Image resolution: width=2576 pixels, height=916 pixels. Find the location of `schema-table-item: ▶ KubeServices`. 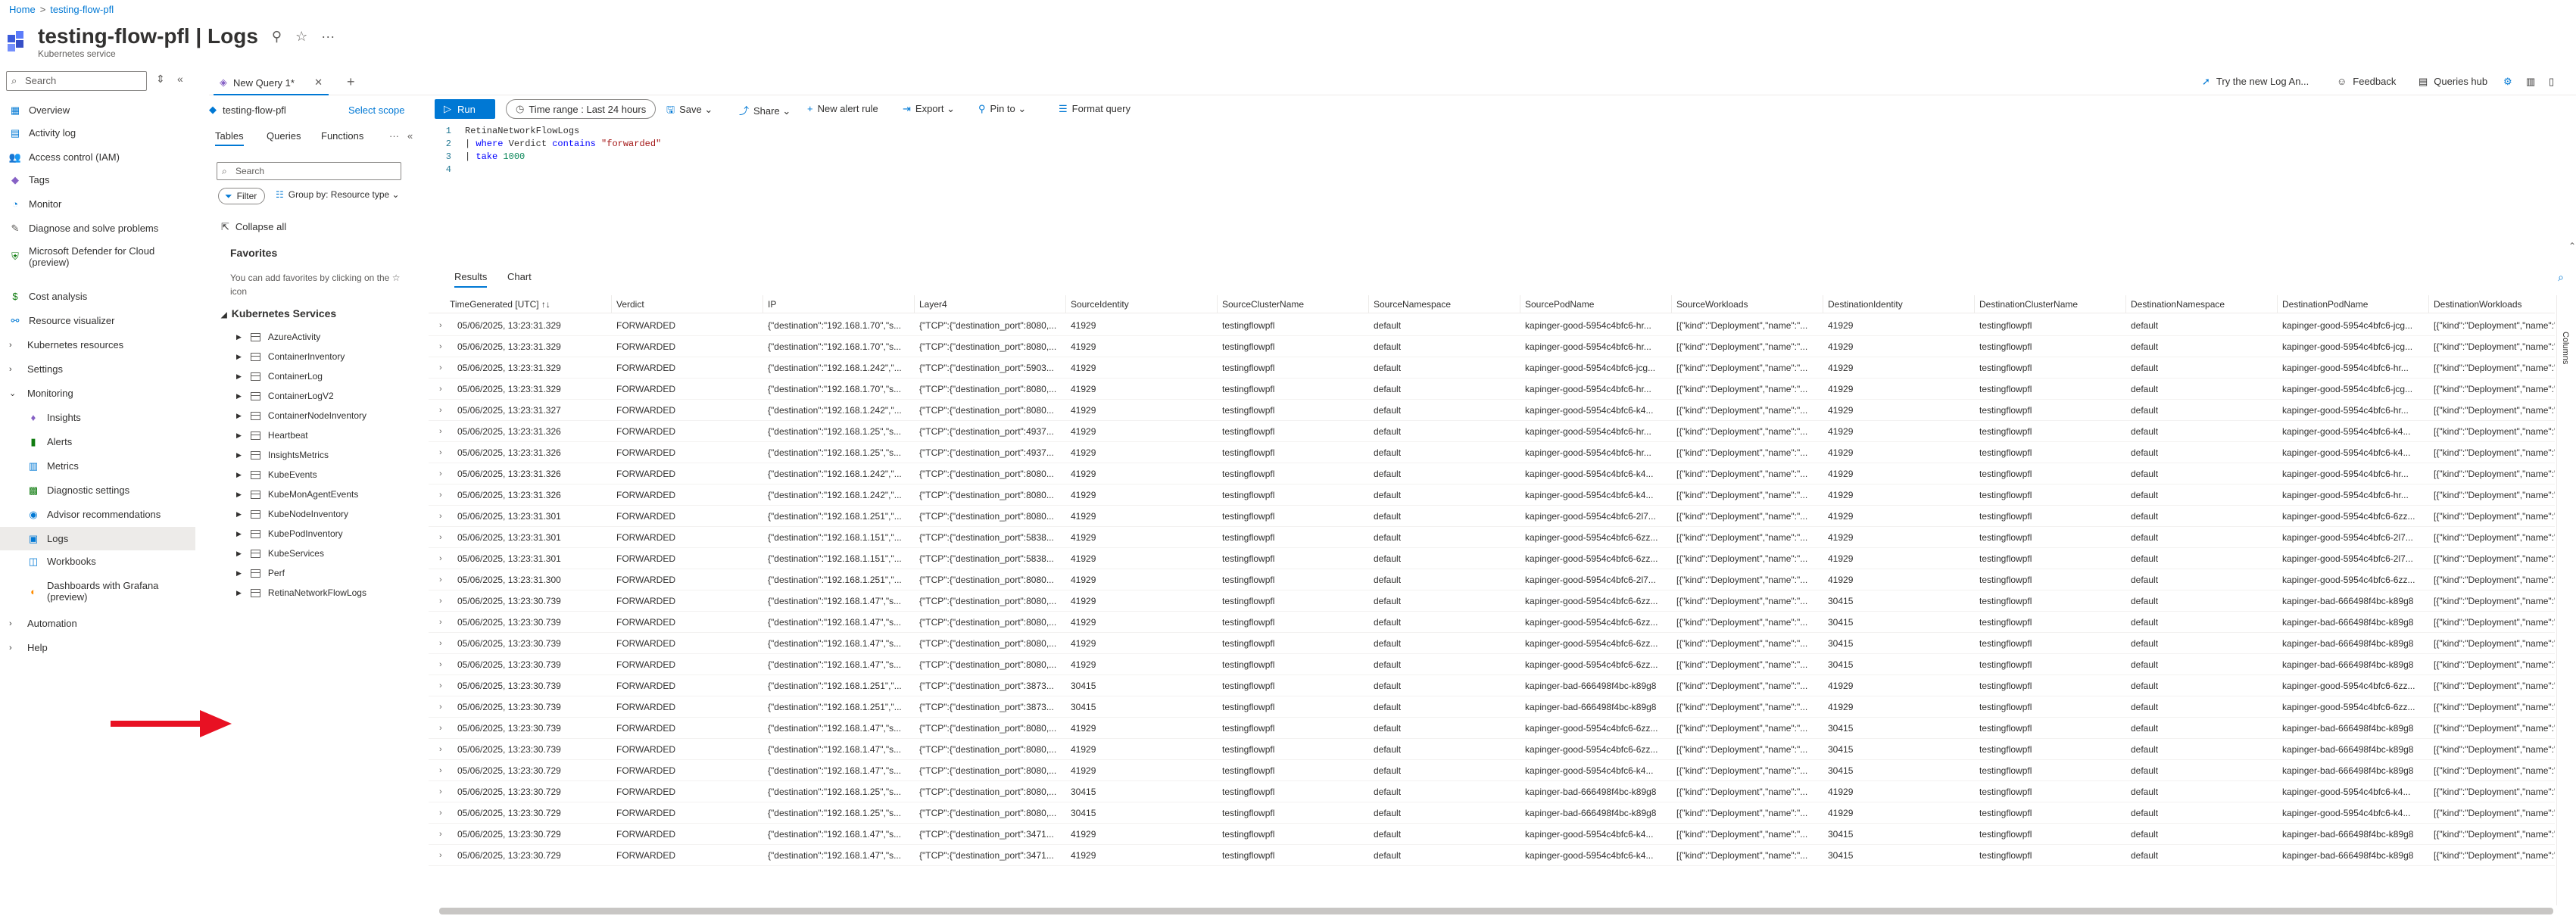

schema-table-item: ▶ KubeServices is located at coordinates (280, 553).